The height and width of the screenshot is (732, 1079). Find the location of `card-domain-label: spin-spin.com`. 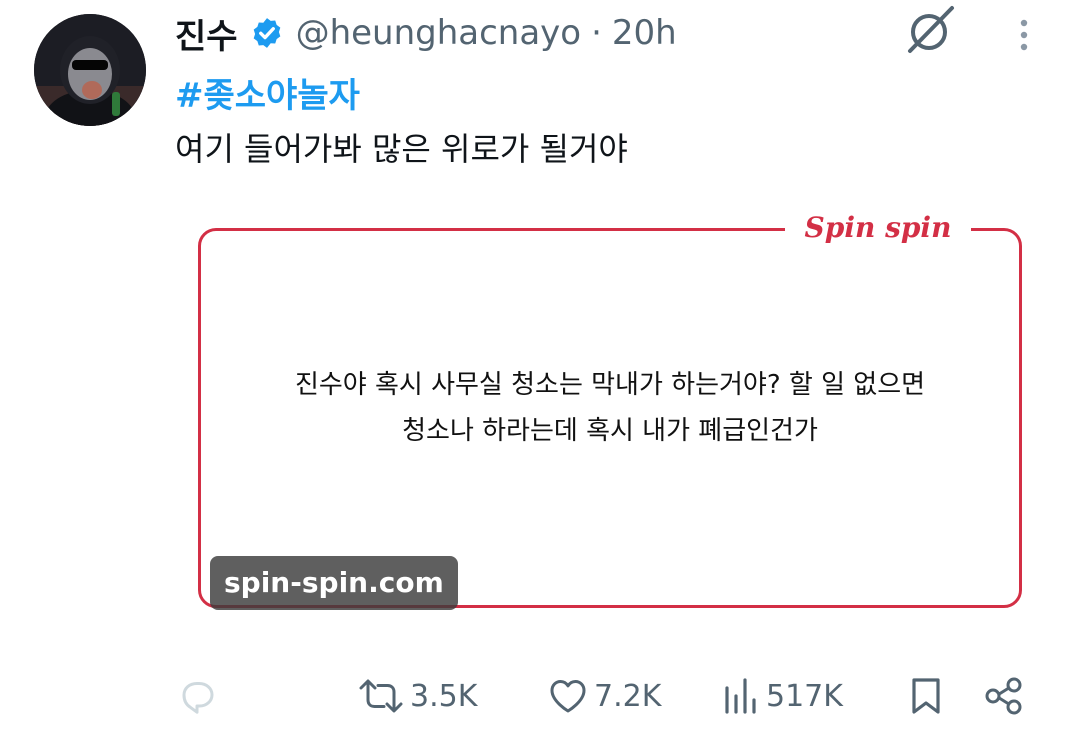

card-domain-label: spin-spin.com is located at coordinates (334, 583).